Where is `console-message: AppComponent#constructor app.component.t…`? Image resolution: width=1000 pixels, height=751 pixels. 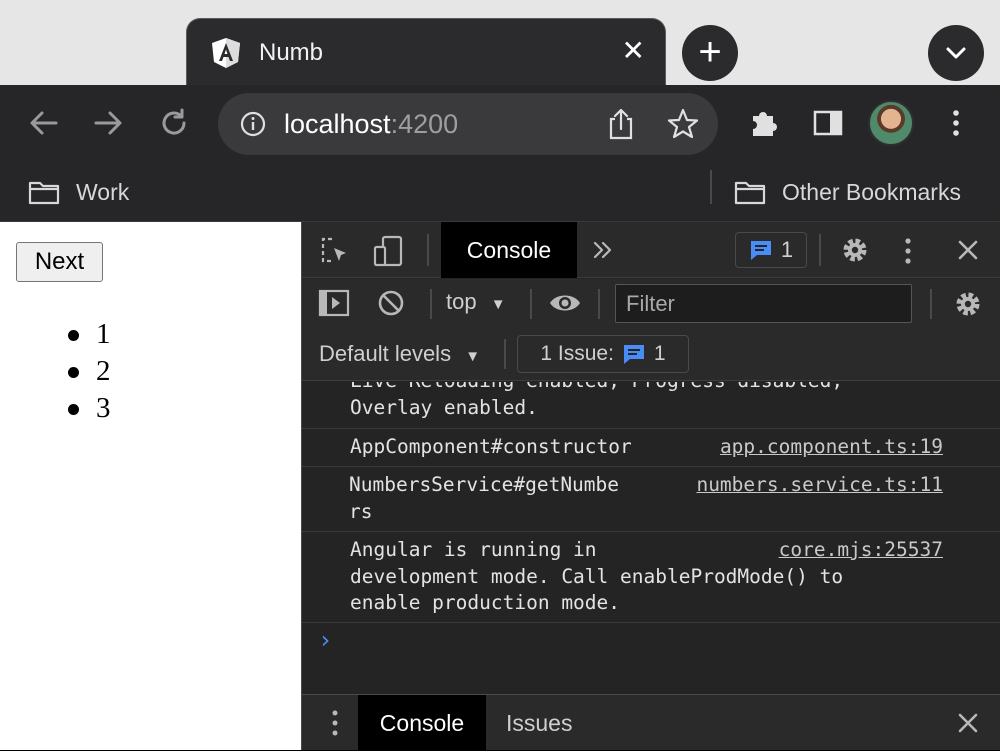 console-message: AppComponent#constructor app.component.t… is located at coordinates (651, 448).